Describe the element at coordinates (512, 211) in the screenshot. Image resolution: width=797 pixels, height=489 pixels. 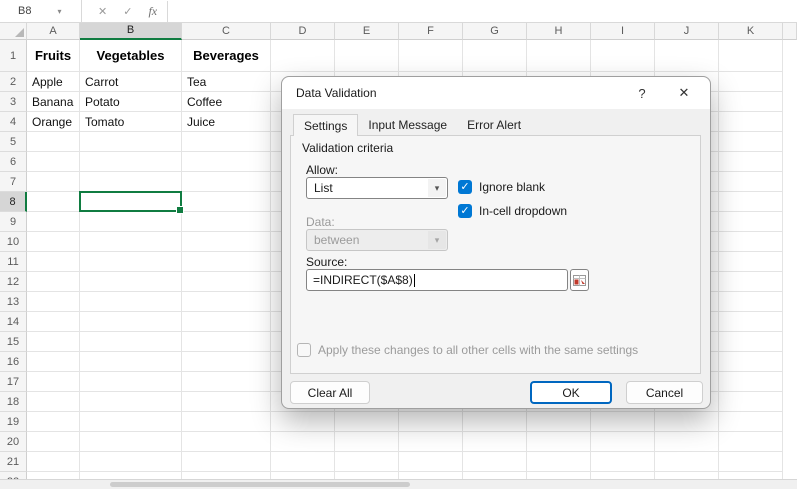
I see `in-cell-dropdown-checkbox: ✓ In-cell dropdown` at that location.